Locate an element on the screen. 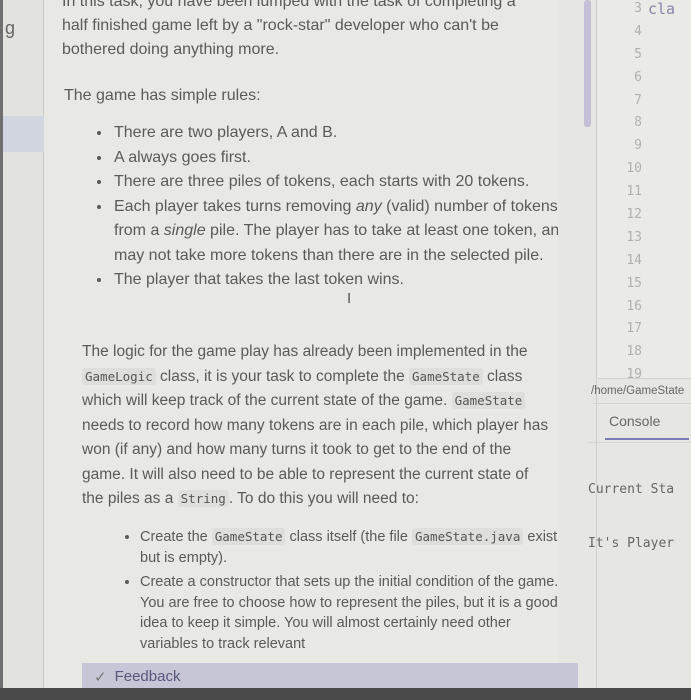  file-path: /home/GameState is located at coordinates (638, 391).